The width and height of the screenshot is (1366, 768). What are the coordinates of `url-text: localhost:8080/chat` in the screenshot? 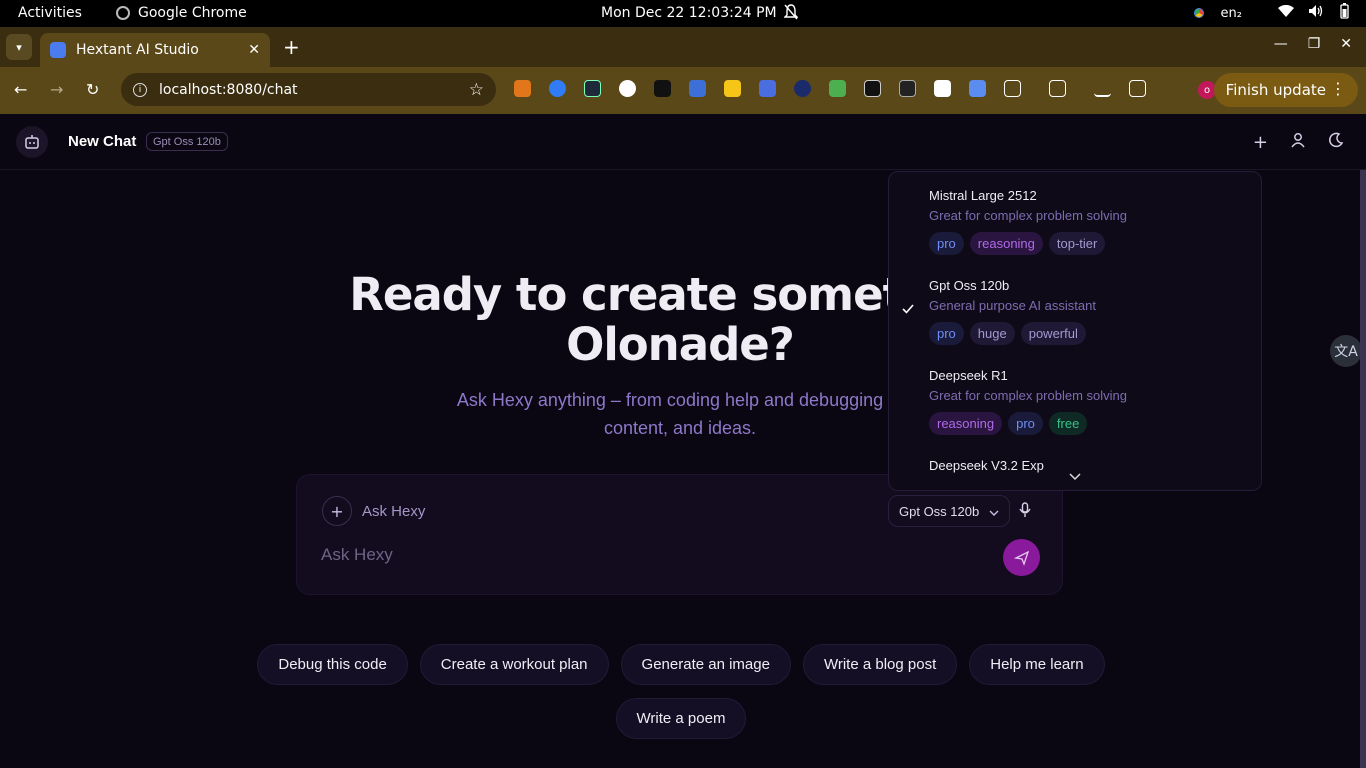 It's located at (314, 90).